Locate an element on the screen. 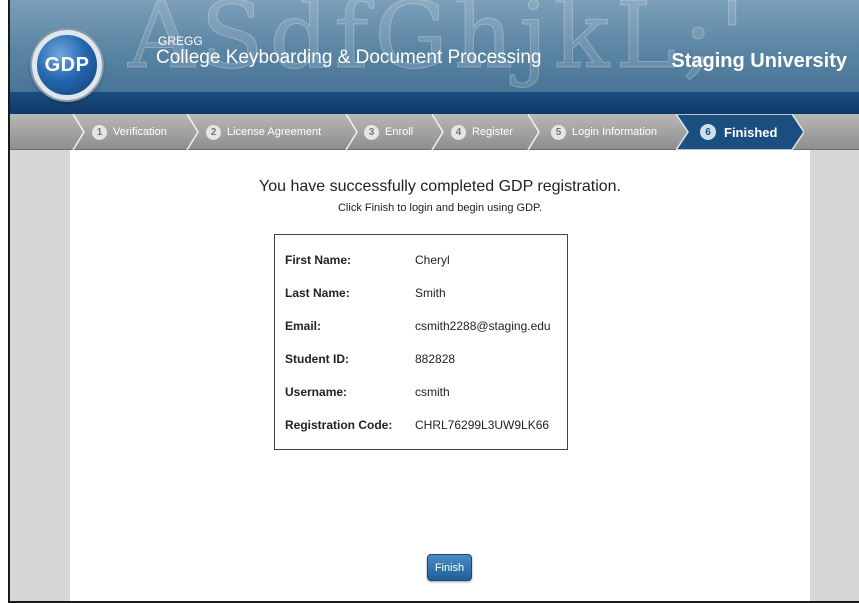 Image resolution: width=859 pixels, height=603 pixels. step-number: 4 is located at coordinates (458, 132).